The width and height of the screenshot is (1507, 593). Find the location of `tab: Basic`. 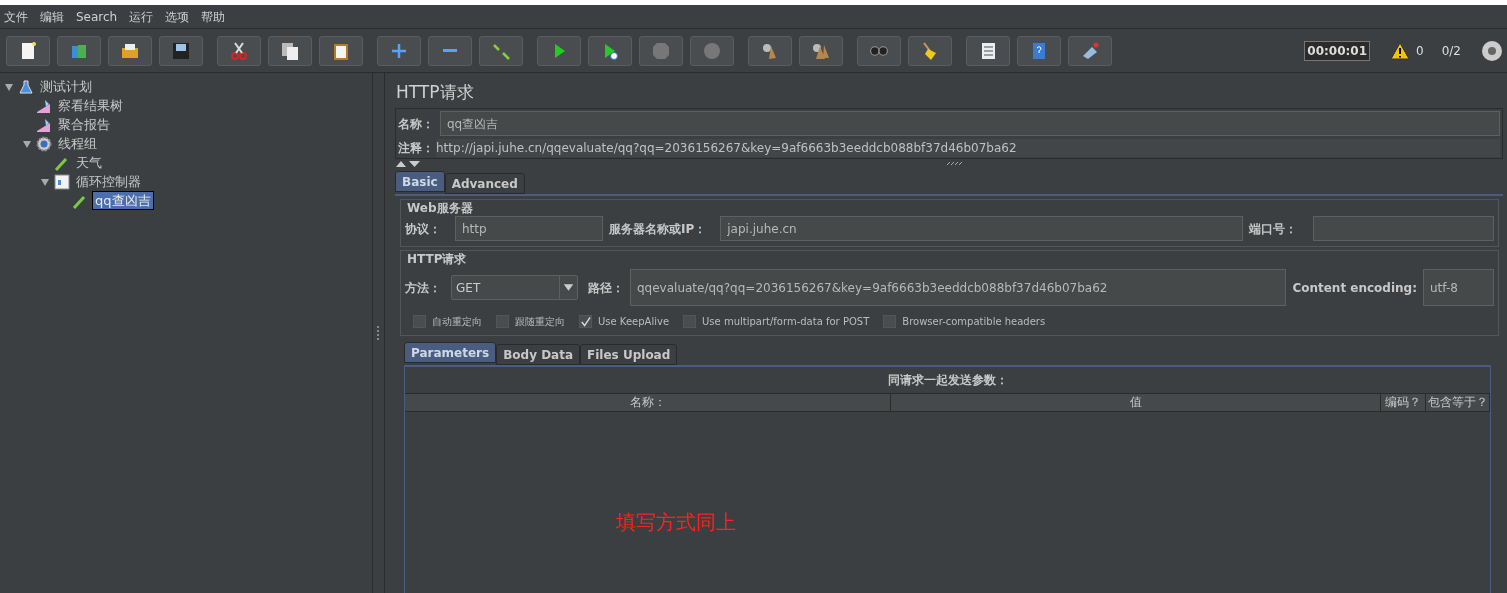

tab: Basic is located at coordinates (420, 181).